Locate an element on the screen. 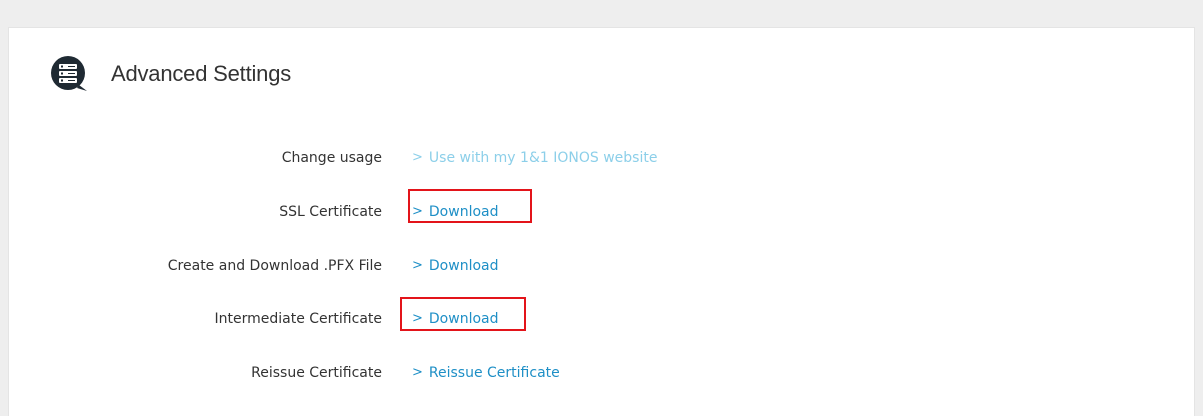 Image resolution: width=1203 pixels, height=416 pixels. setting-label: Change usage is located at coordinates (331, 158).